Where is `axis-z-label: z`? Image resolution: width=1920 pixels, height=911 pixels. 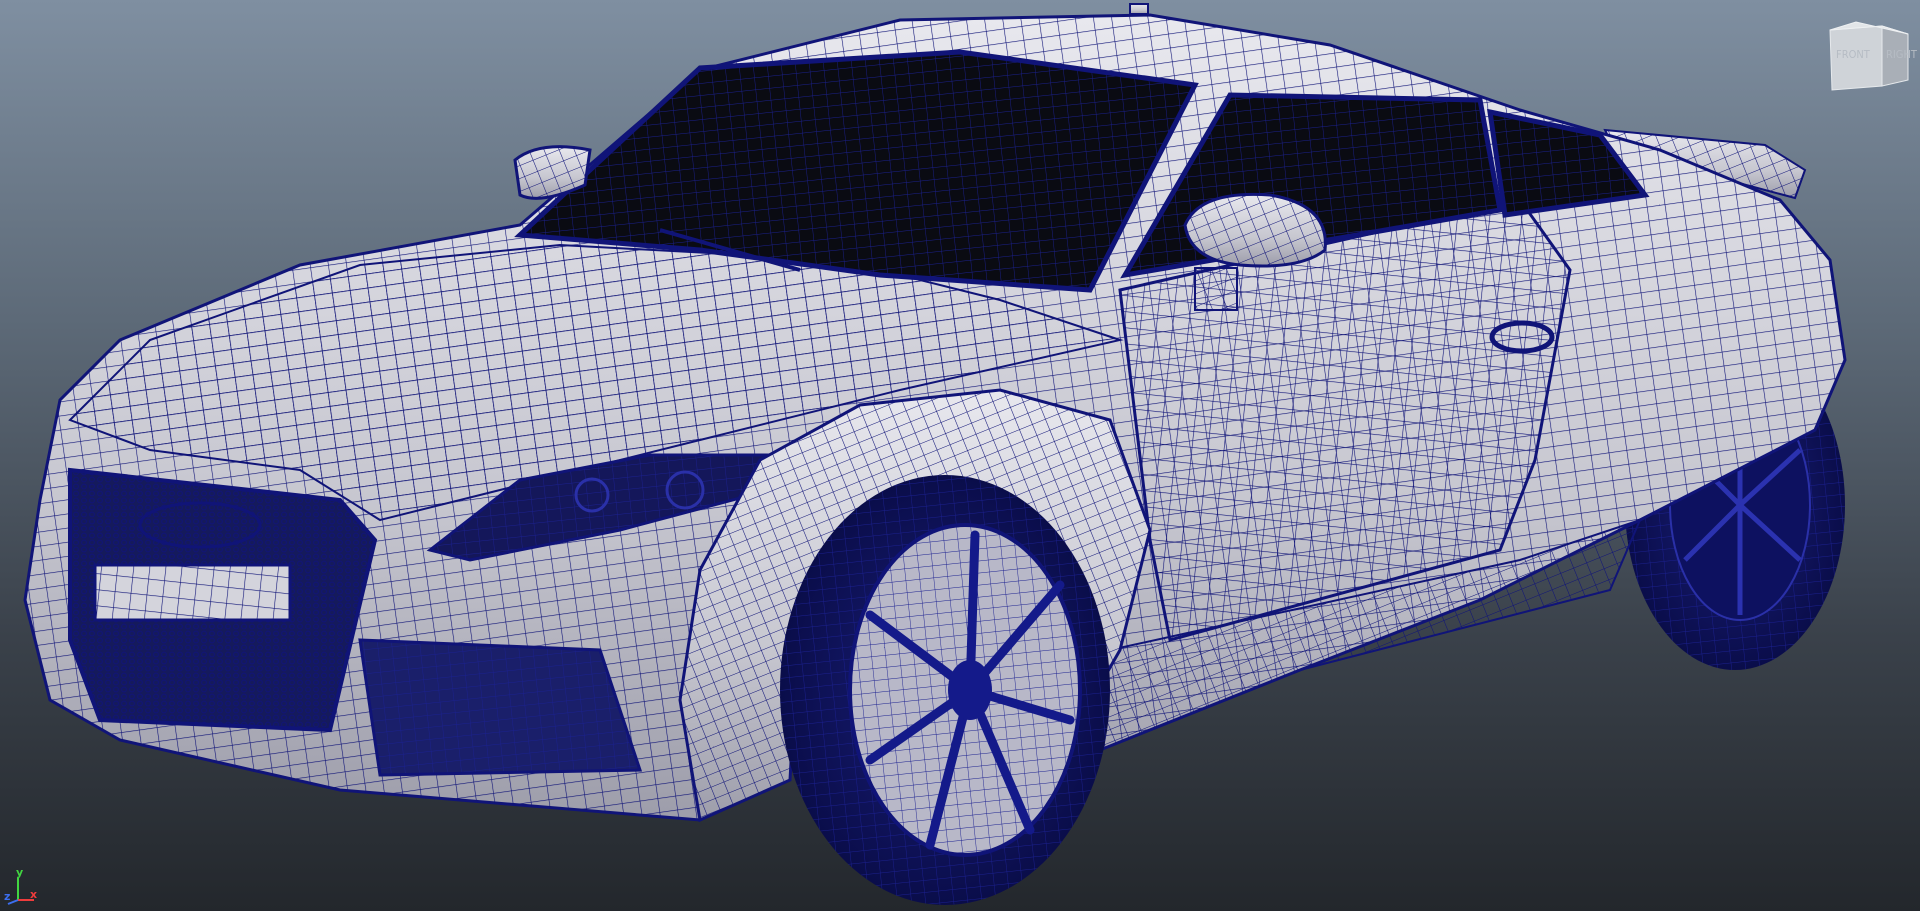
axis-z-label: z is located at coordinates (7, 896).